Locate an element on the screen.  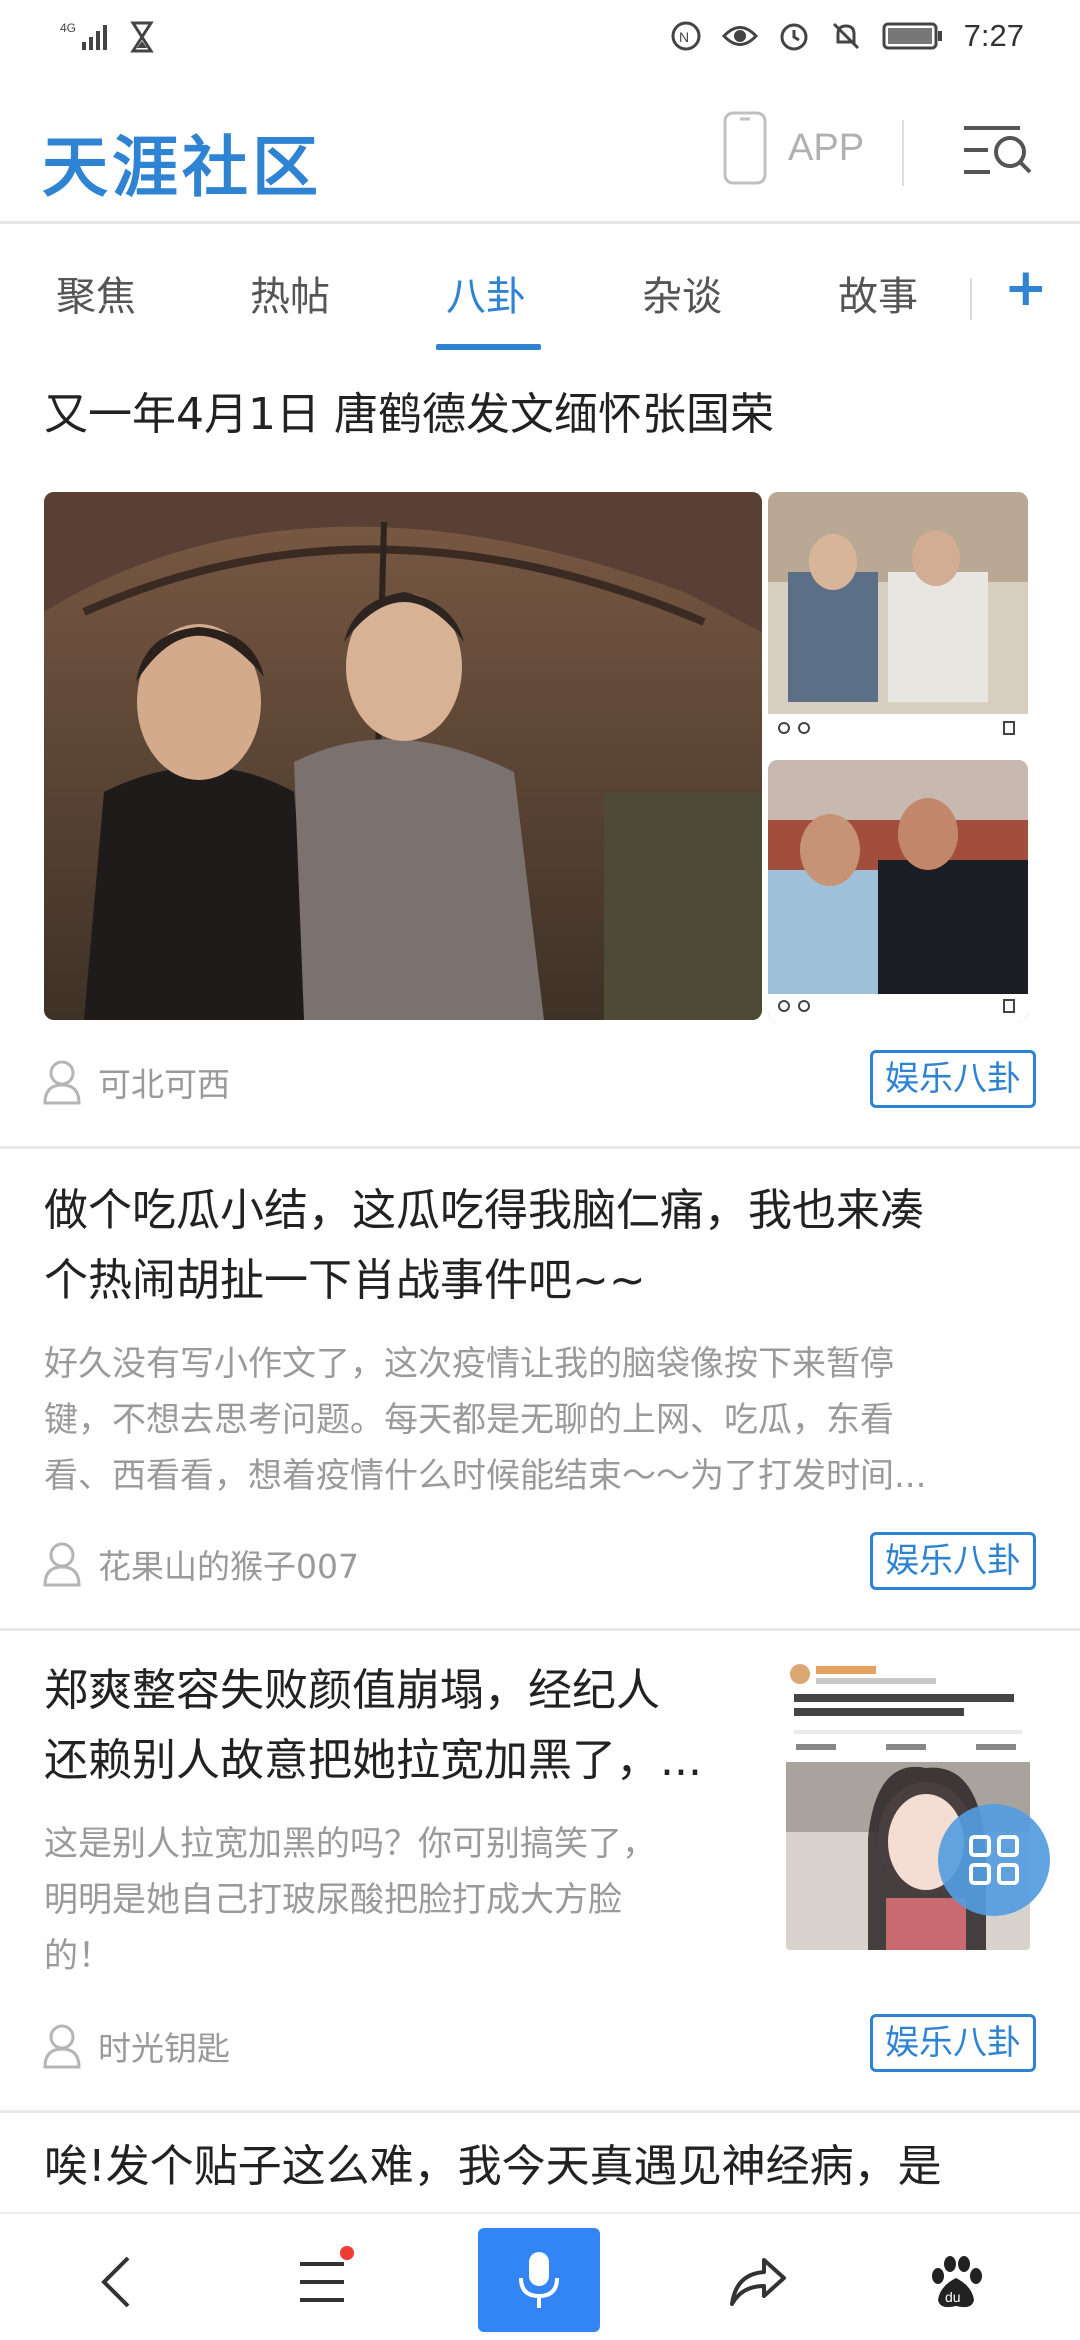
back-icon is located at coordinates (116, 2282).